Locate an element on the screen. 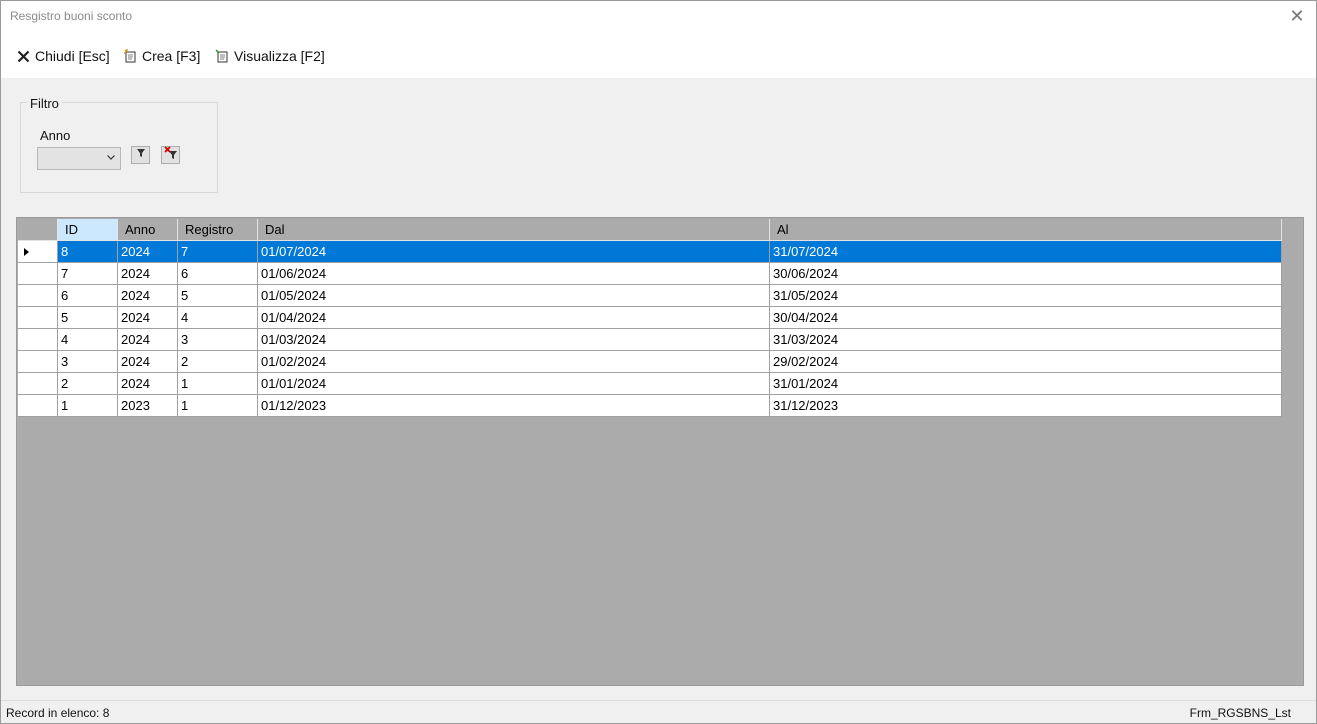 The image size is (1317, 724). cell-dal: 01/07/2024 is located at coordinates (514, 252).